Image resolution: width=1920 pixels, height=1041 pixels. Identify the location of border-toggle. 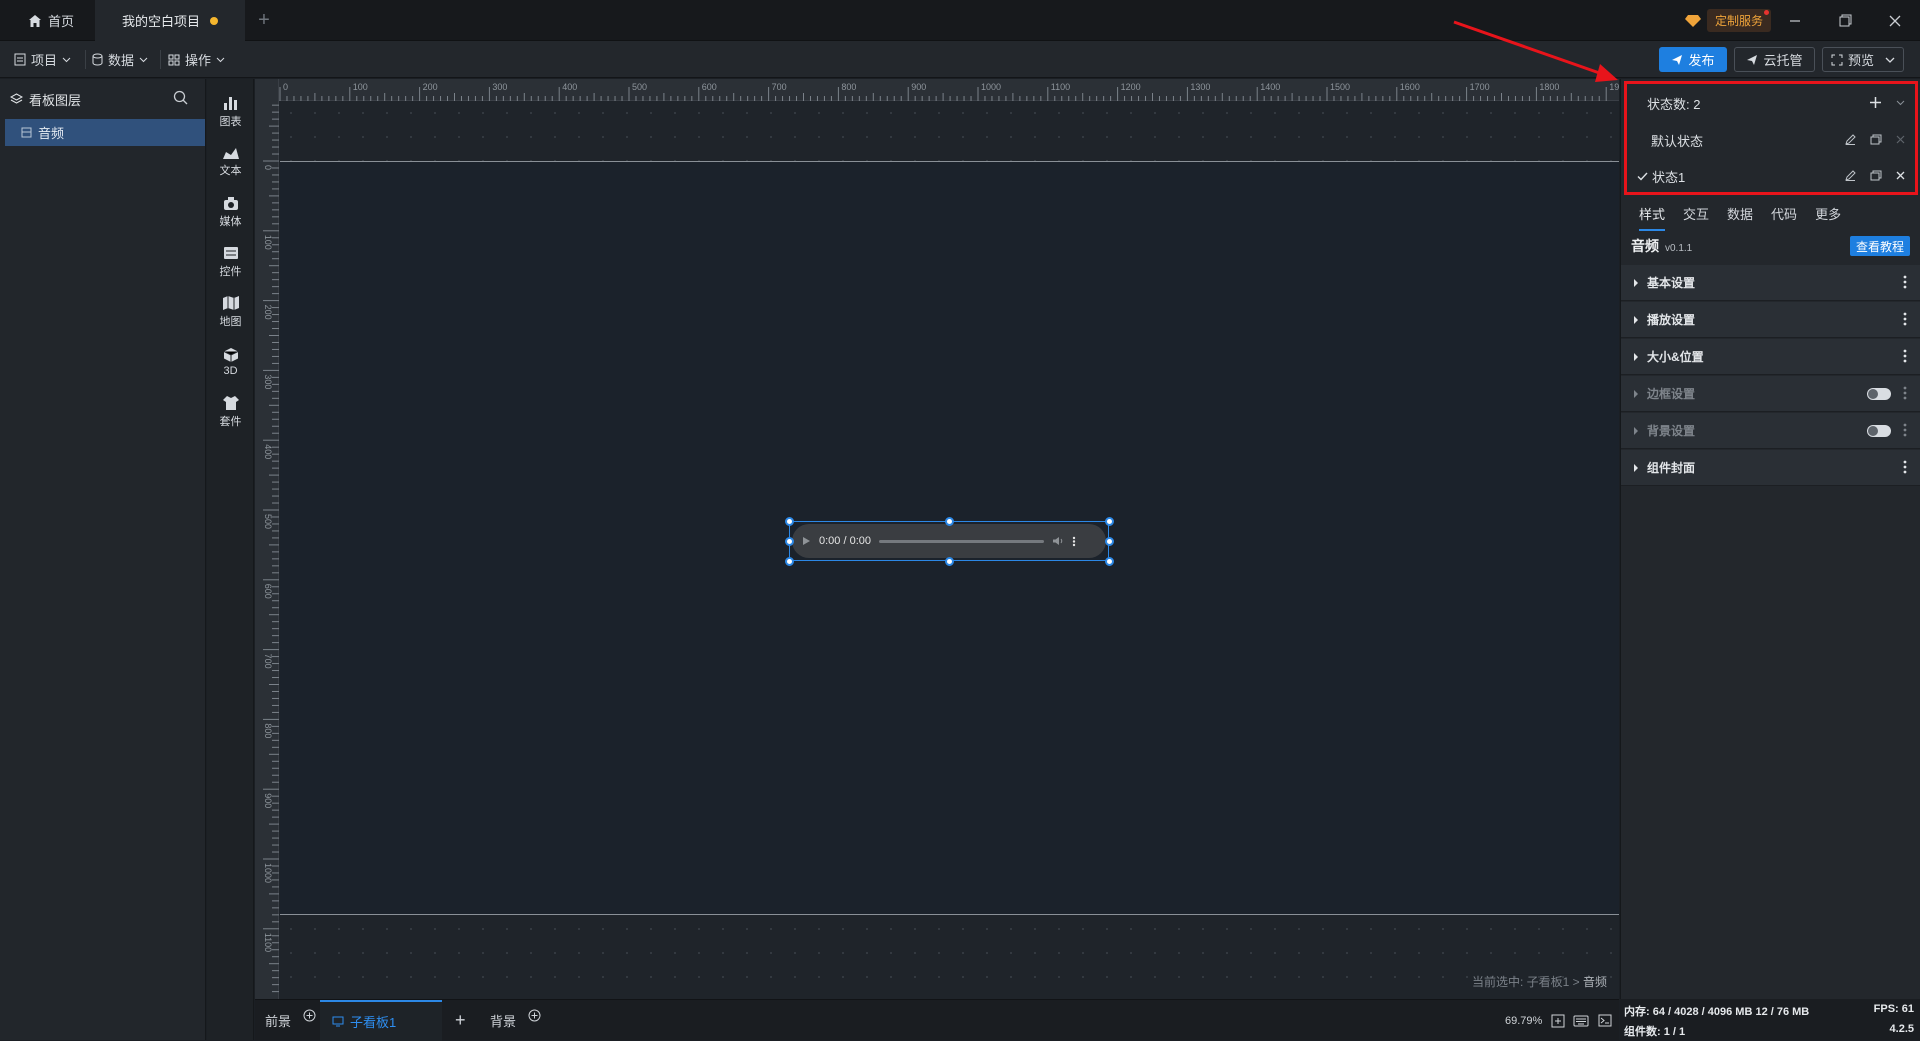
(1879, 394).